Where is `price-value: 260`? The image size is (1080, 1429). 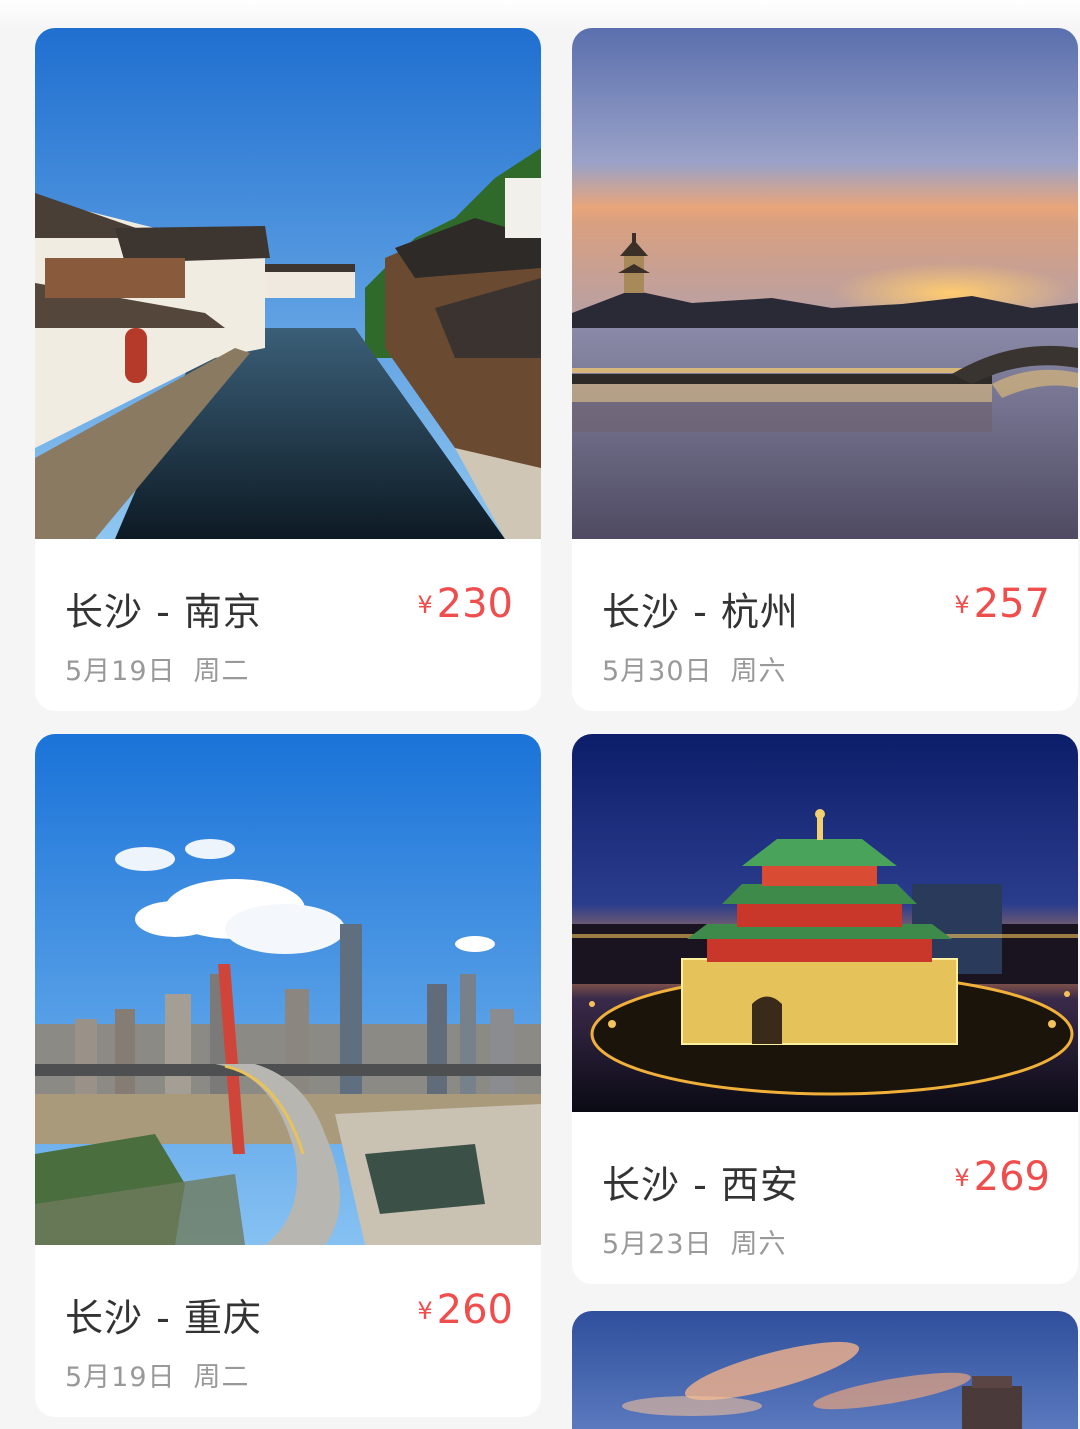
price-value: 260 is located at coordinates (474, 1310).